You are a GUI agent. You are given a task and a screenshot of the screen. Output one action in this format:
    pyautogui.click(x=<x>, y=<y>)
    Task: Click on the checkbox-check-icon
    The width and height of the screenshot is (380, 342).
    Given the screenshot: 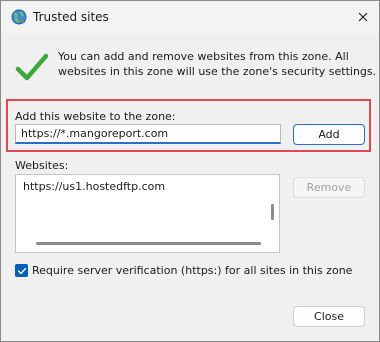 What is the action you would take?
    pyautogui.click(x=21, y=270)
    